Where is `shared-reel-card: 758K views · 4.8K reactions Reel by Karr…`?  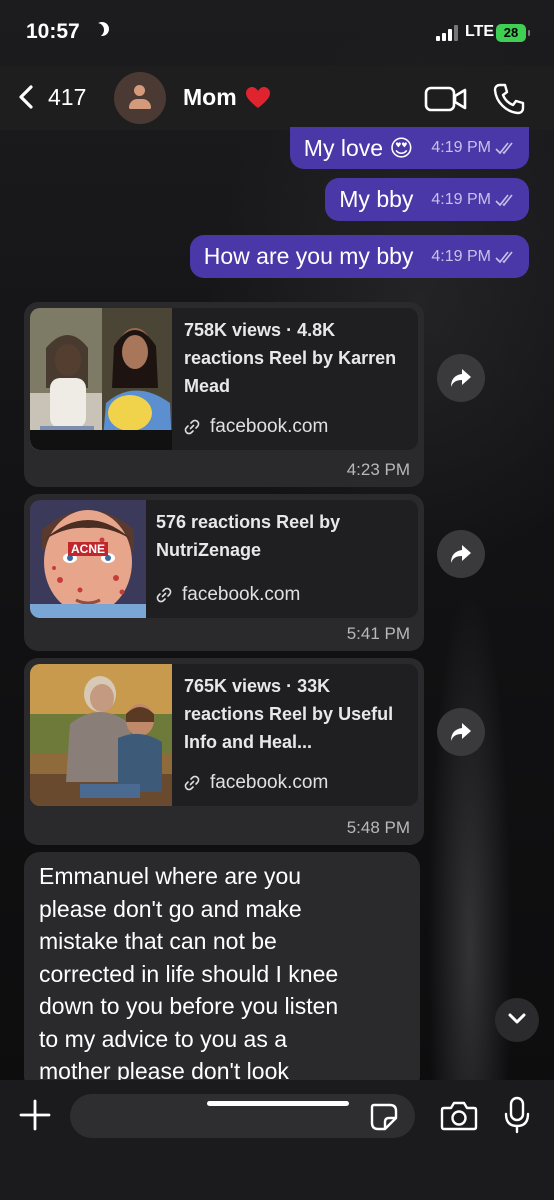
shared-reel-card: 758K views · 4.8K reactions Reel by Karr… is located at coordinates (224, 394).